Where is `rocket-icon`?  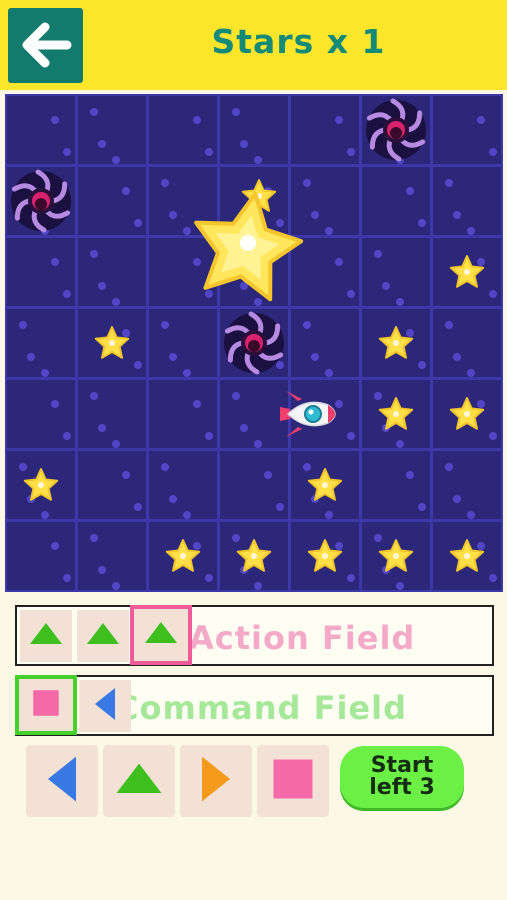
rocket-icon is located at coordinates (311, 416).